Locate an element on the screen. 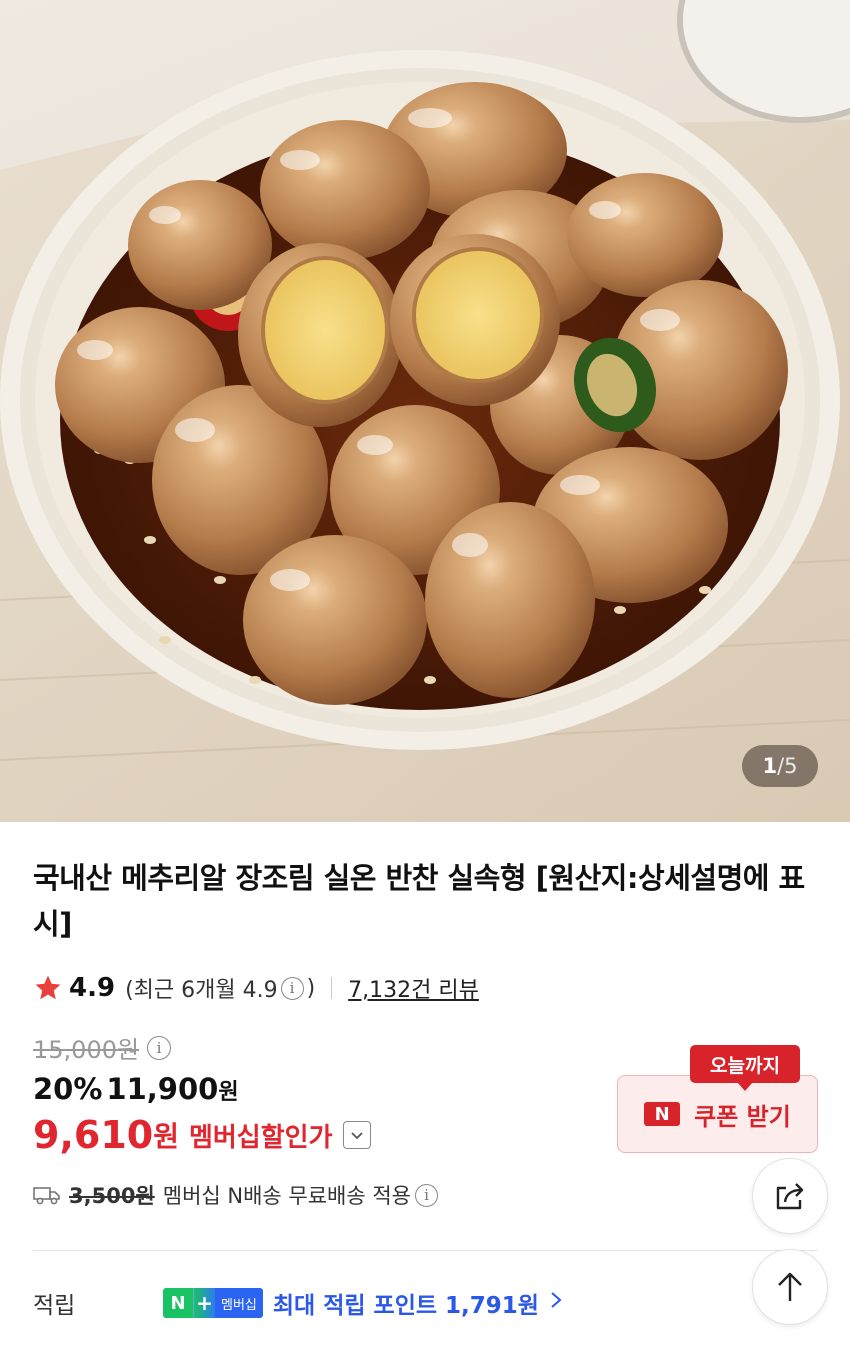  truck-icon is located at coordinates (46, 1196).